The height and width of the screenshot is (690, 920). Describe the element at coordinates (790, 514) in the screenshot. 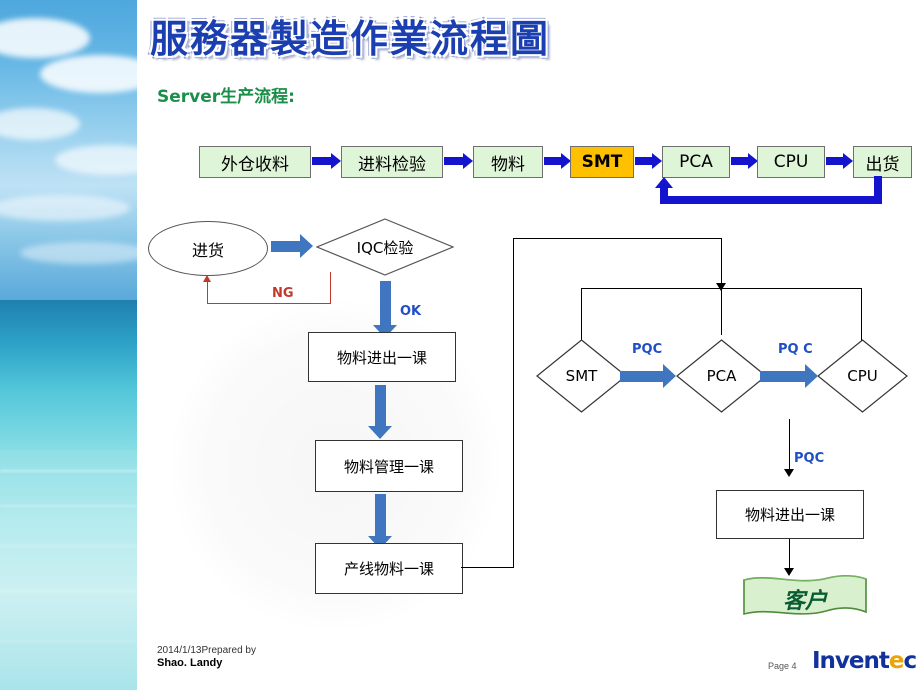

I see `node-warehouse-out: 物料进出一课` at that location.